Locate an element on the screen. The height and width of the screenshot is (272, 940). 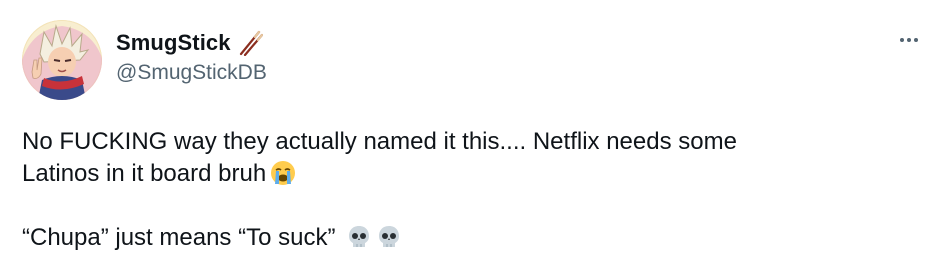
tweet-header: SmugStick @SmugStickDB is located at coordinates (191, 56).